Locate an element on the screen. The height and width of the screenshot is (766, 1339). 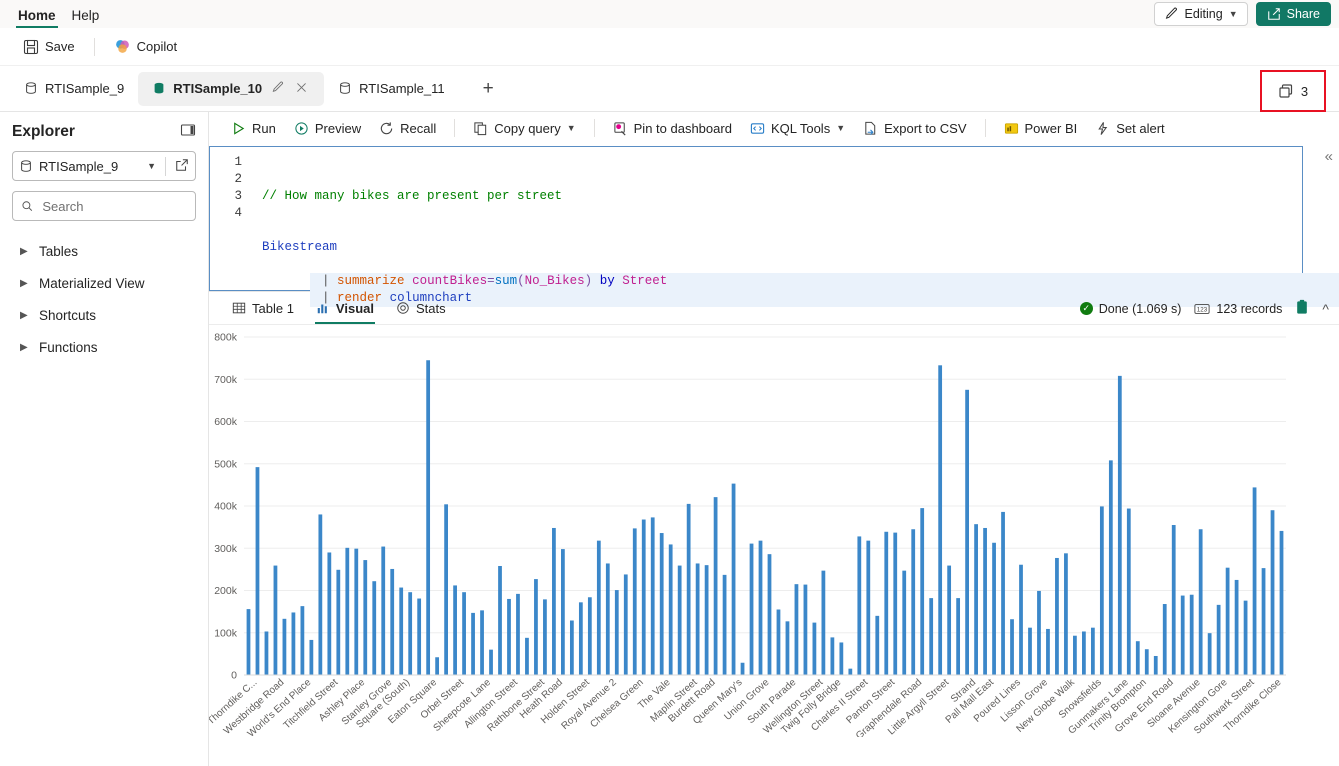
collapse-explorer-button is located at coordinates (188, 131).